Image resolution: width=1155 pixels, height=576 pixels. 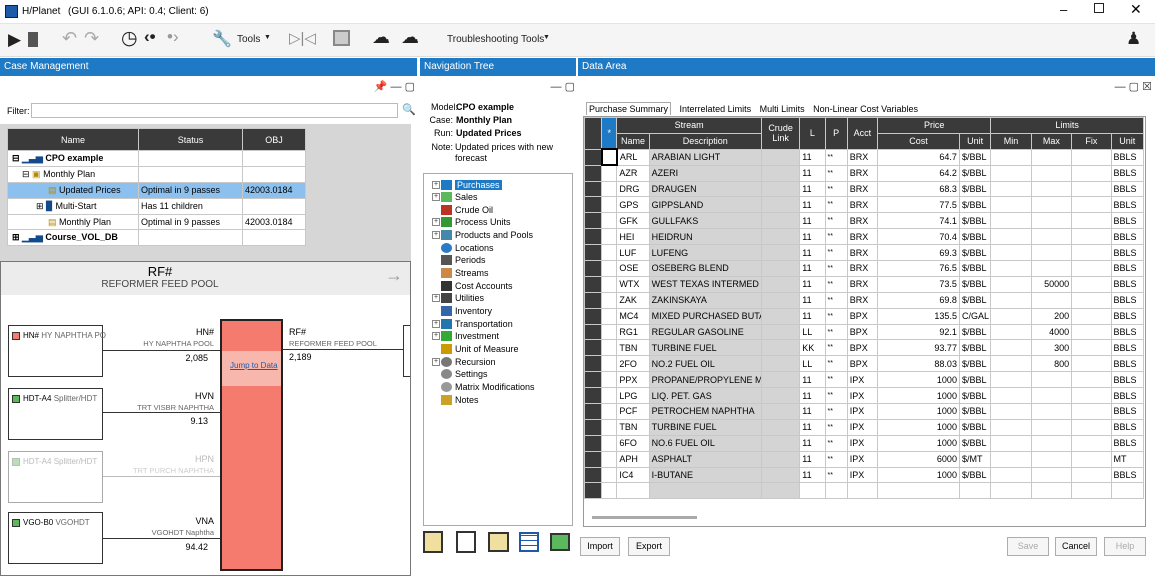 I want to click on nav-item-notes: Notes, so click(x=460, y=400).